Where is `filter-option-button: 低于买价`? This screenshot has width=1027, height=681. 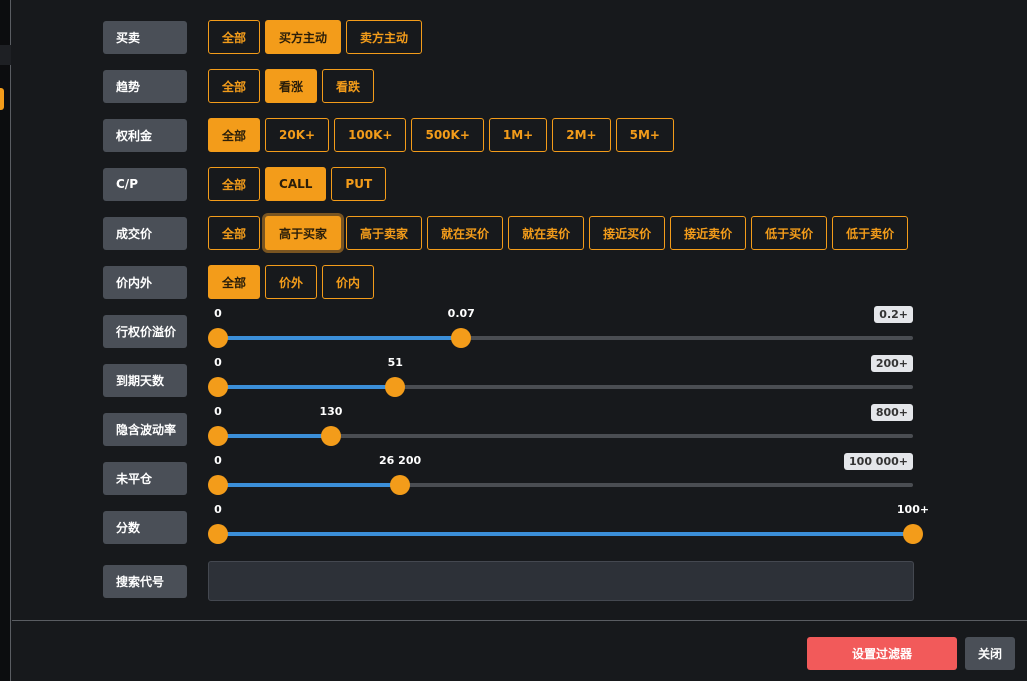
filter-option-button: 低于买价 is located at coordinates (789, 233).